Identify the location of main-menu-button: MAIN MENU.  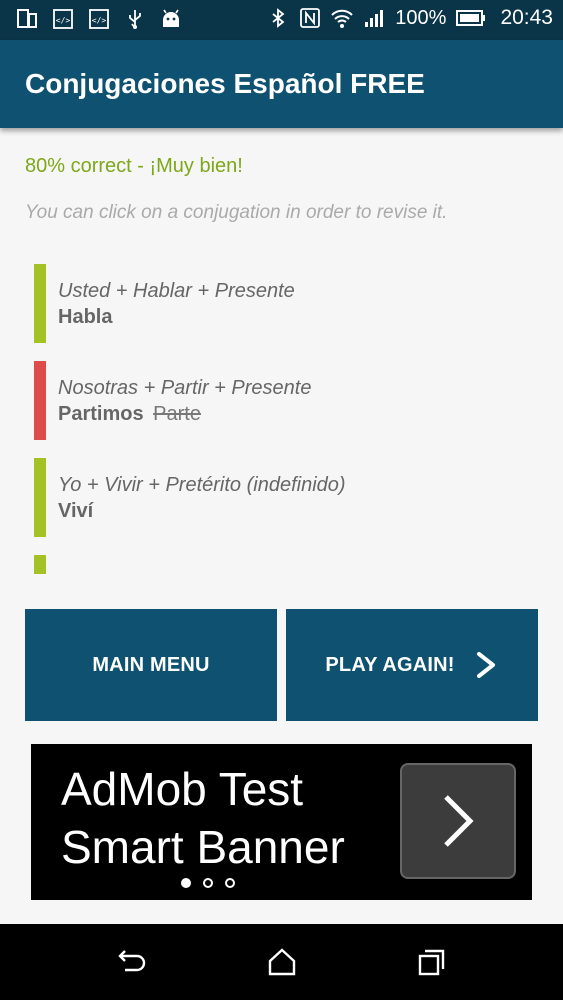
(151, 665).